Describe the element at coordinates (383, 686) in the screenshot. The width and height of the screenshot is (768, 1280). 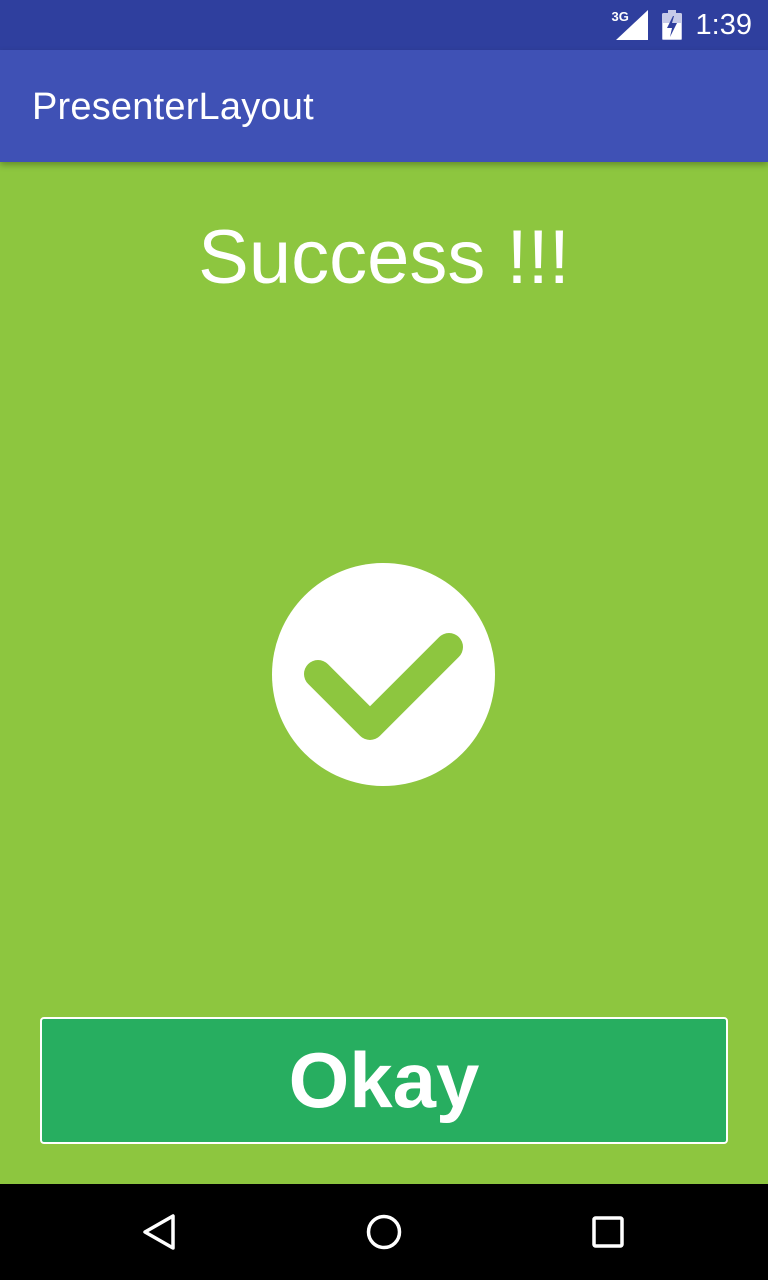
I see `checkmark-icon` at that location.